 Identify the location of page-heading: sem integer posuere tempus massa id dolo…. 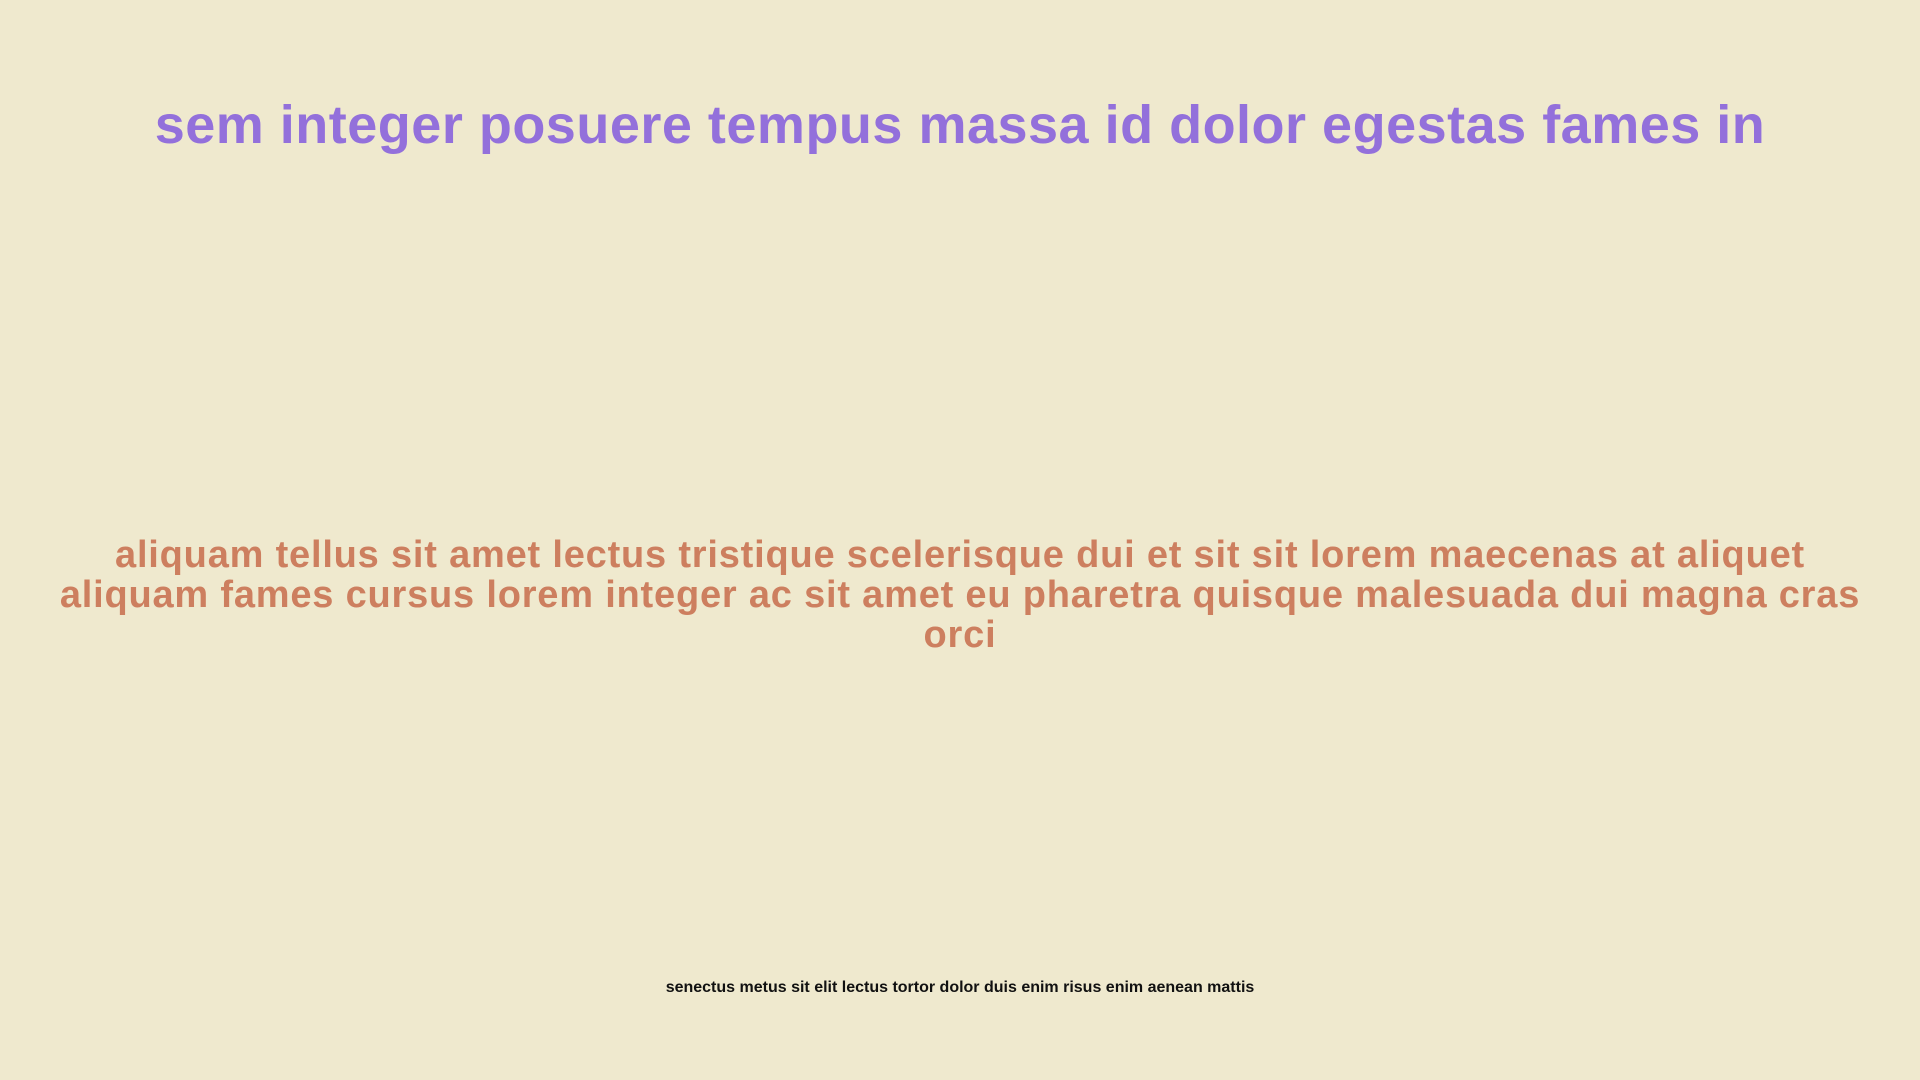
(960, 125).